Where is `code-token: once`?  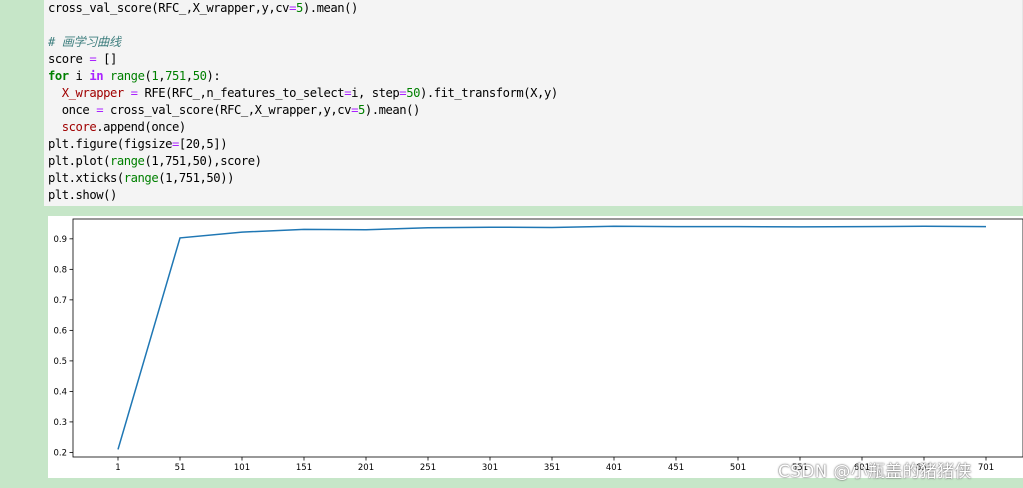 code-token: once is located at coordinates (72, 110).